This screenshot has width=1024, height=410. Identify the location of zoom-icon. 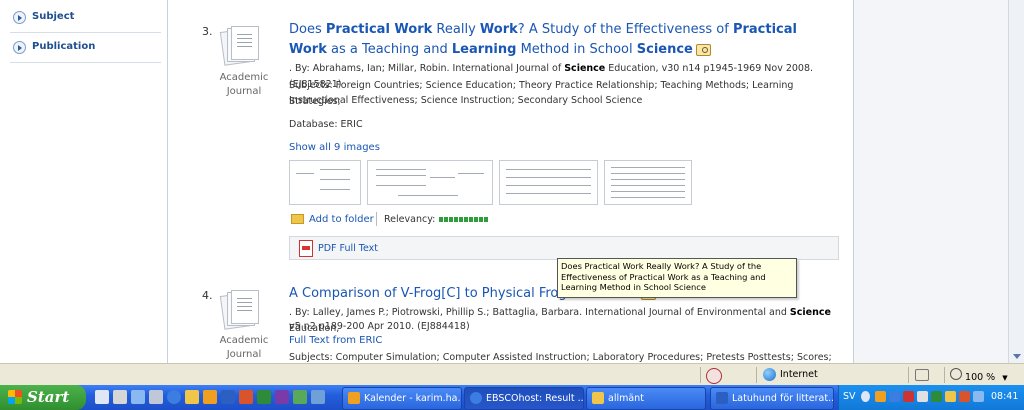
(956, 374).